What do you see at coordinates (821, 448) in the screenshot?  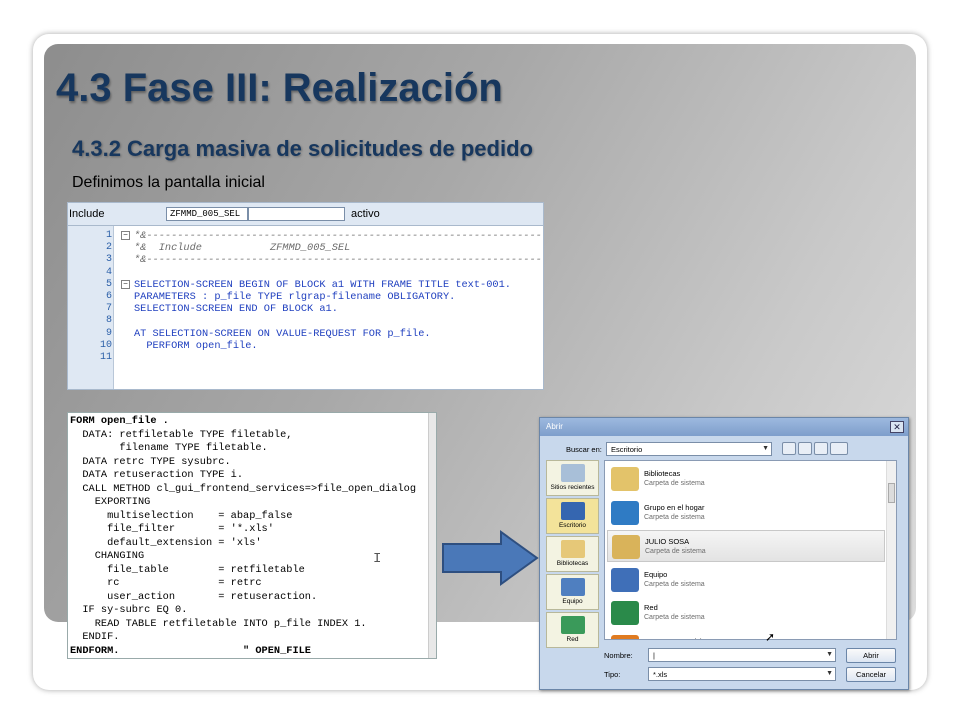 I see `new-folder-icon` at bounding box center [821, 448].